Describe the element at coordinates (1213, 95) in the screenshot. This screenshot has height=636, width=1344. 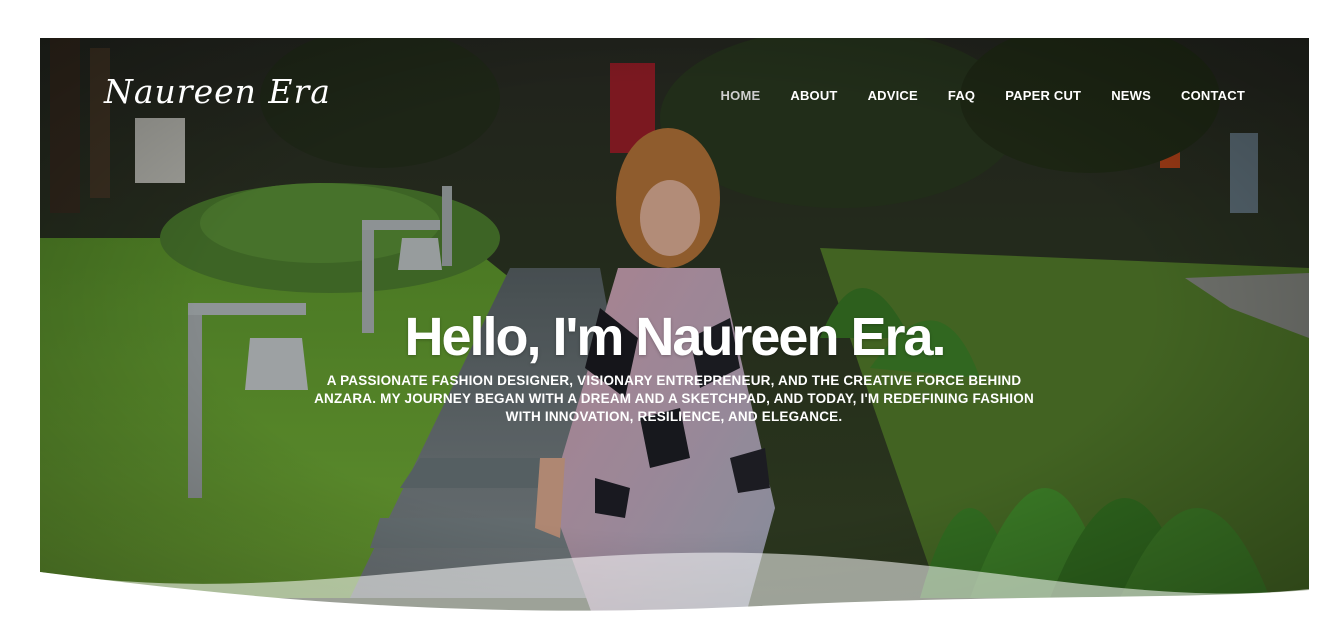
I see `nav-contact: CONTACT` at that location.